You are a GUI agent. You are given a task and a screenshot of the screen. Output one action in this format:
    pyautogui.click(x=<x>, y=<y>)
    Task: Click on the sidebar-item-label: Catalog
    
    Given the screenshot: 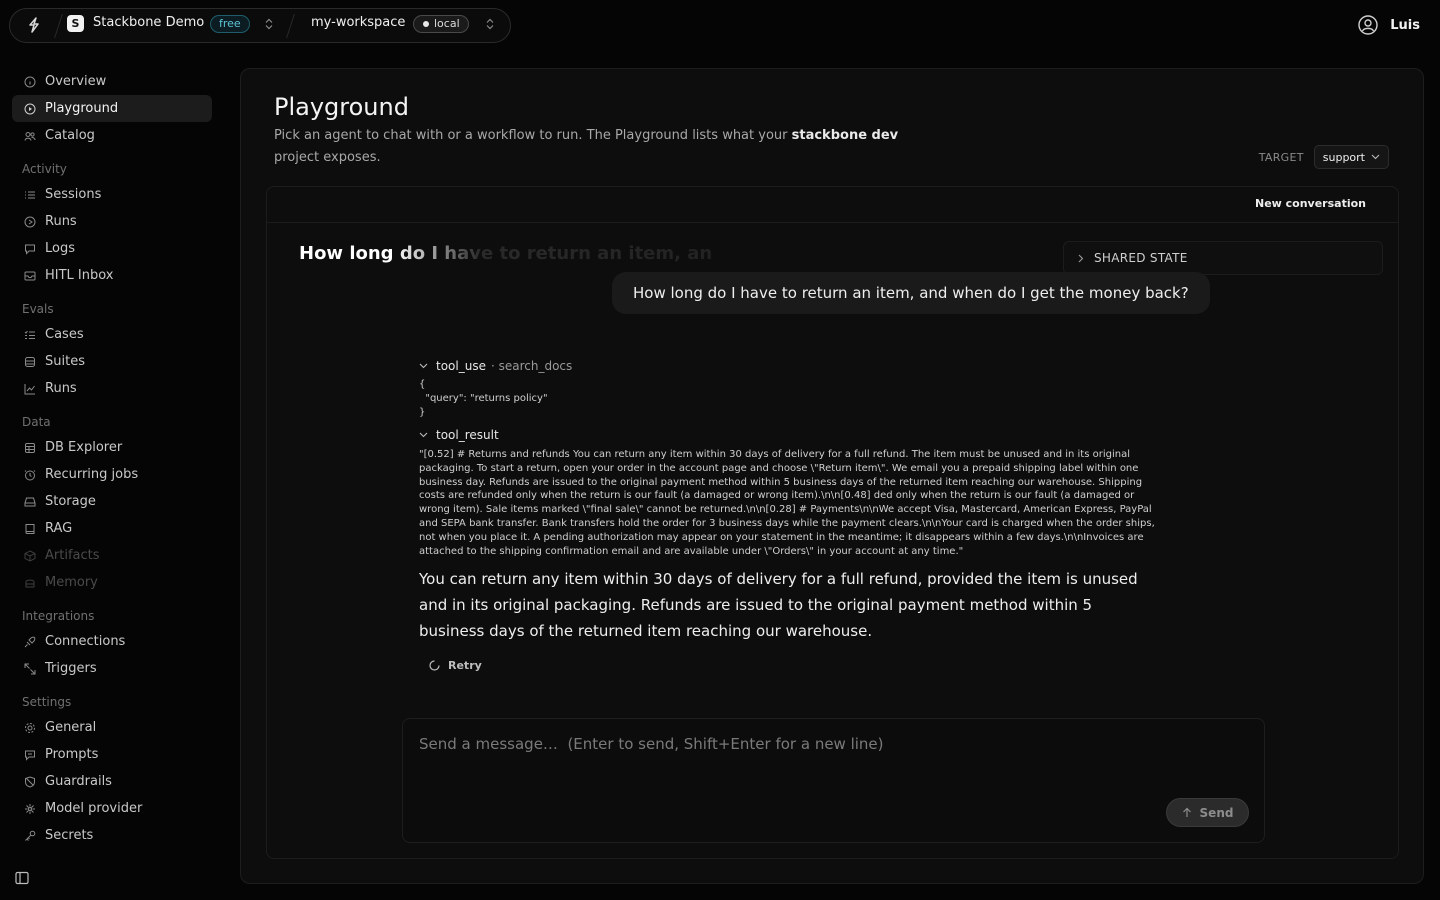 What is the action you would take?
    pyautogui.click(x=70, y=135)
    